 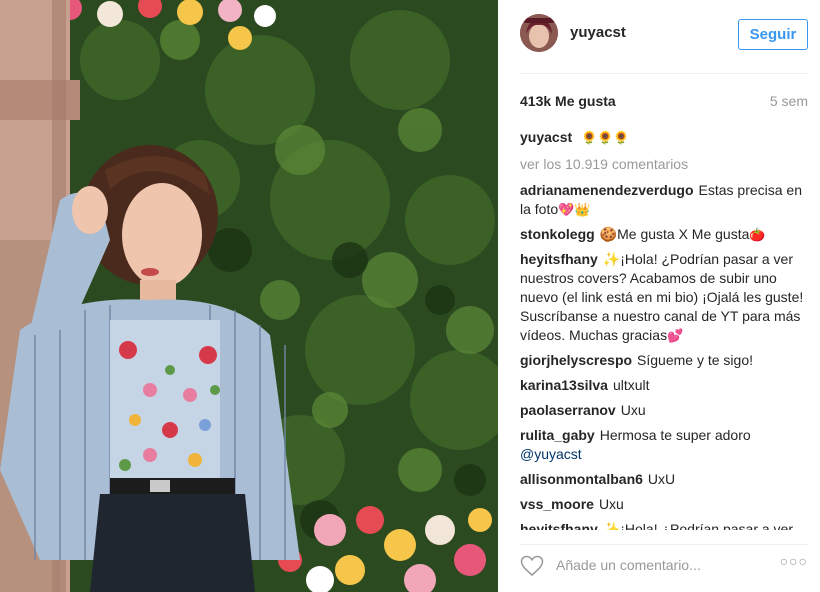 I want to click on comment-text: Hermosa te super adoro, so click(x=675, y=435).